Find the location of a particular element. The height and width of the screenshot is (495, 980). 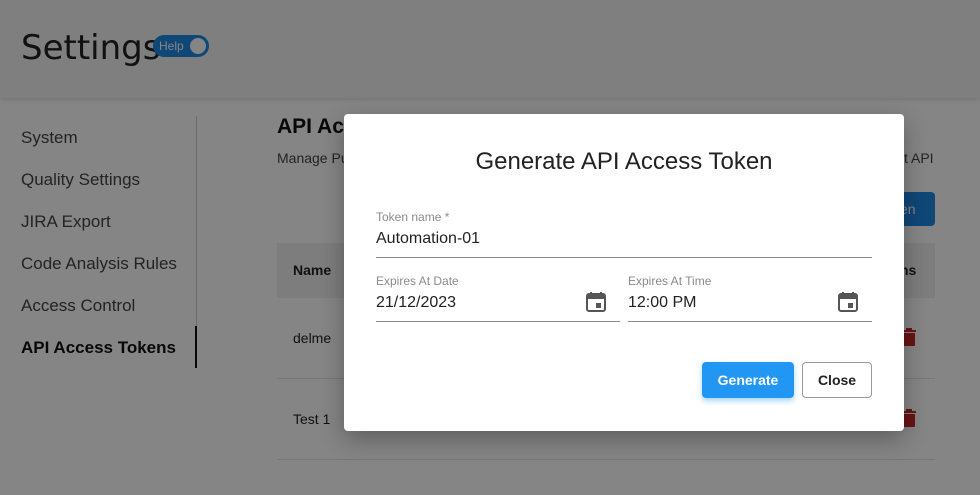

expires-time-label: Expires At Time is located at coordinates (670, 281).